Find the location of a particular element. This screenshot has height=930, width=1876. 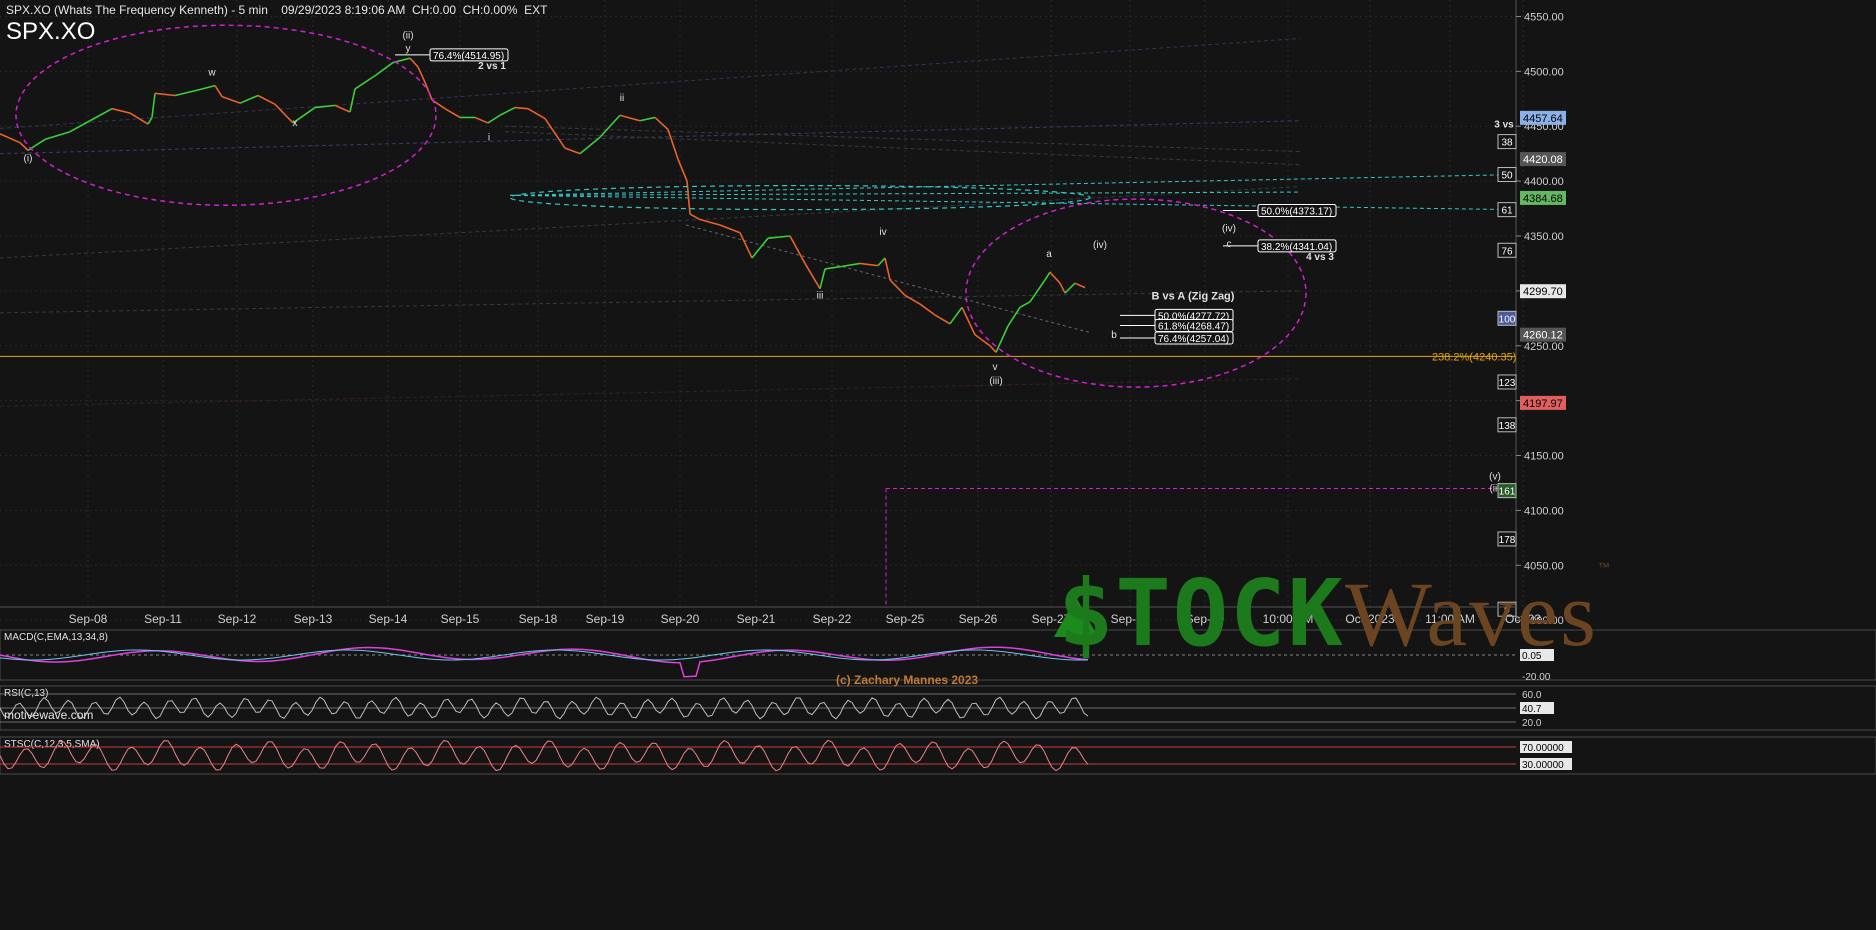

chart-change: CH:0.00 is located at coordinates (434, 10).